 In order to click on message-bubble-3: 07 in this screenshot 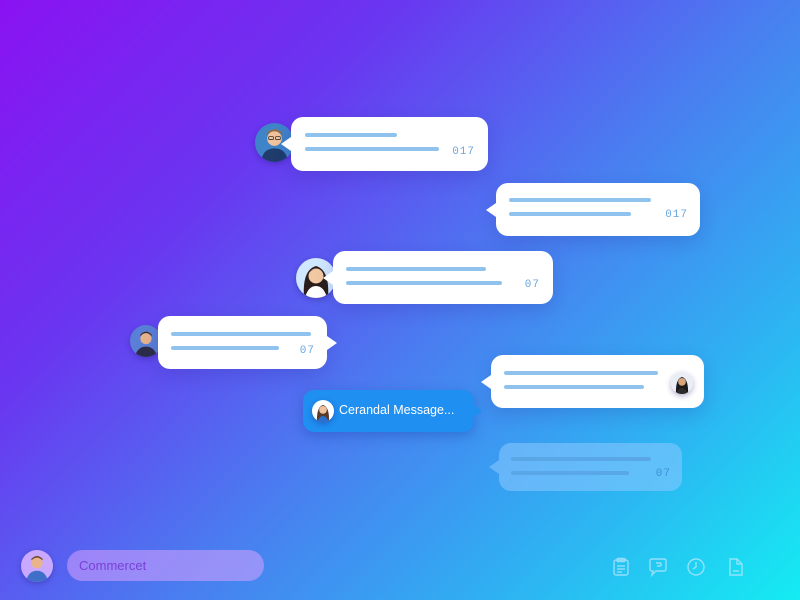, I will do `click(438, 277)`.